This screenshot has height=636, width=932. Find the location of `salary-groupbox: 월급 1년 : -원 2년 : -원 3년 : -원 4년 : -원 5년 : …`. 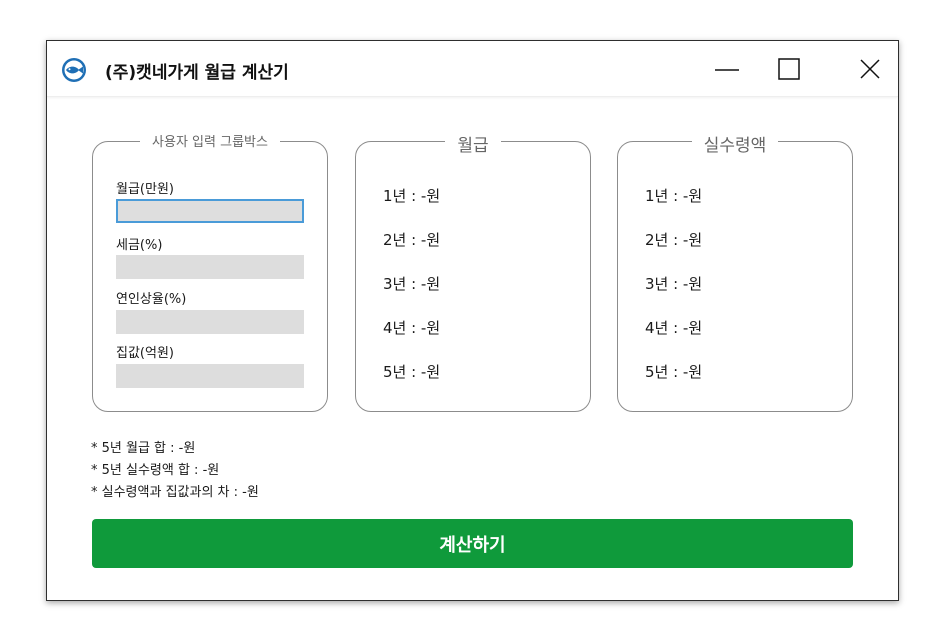

salary-groupbox: 월급 1년 : -원 2년 : -원 3년 : -원 4년 : -원 5년 : … is located at coordinates (473, 274).